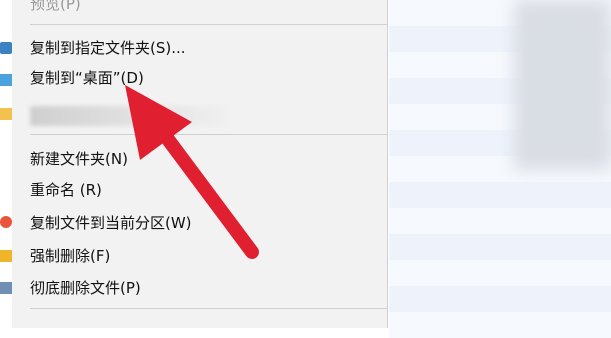 This screenshot has height=338, width=611. I want to click on red-annotation-arrow, so click(192, 172).